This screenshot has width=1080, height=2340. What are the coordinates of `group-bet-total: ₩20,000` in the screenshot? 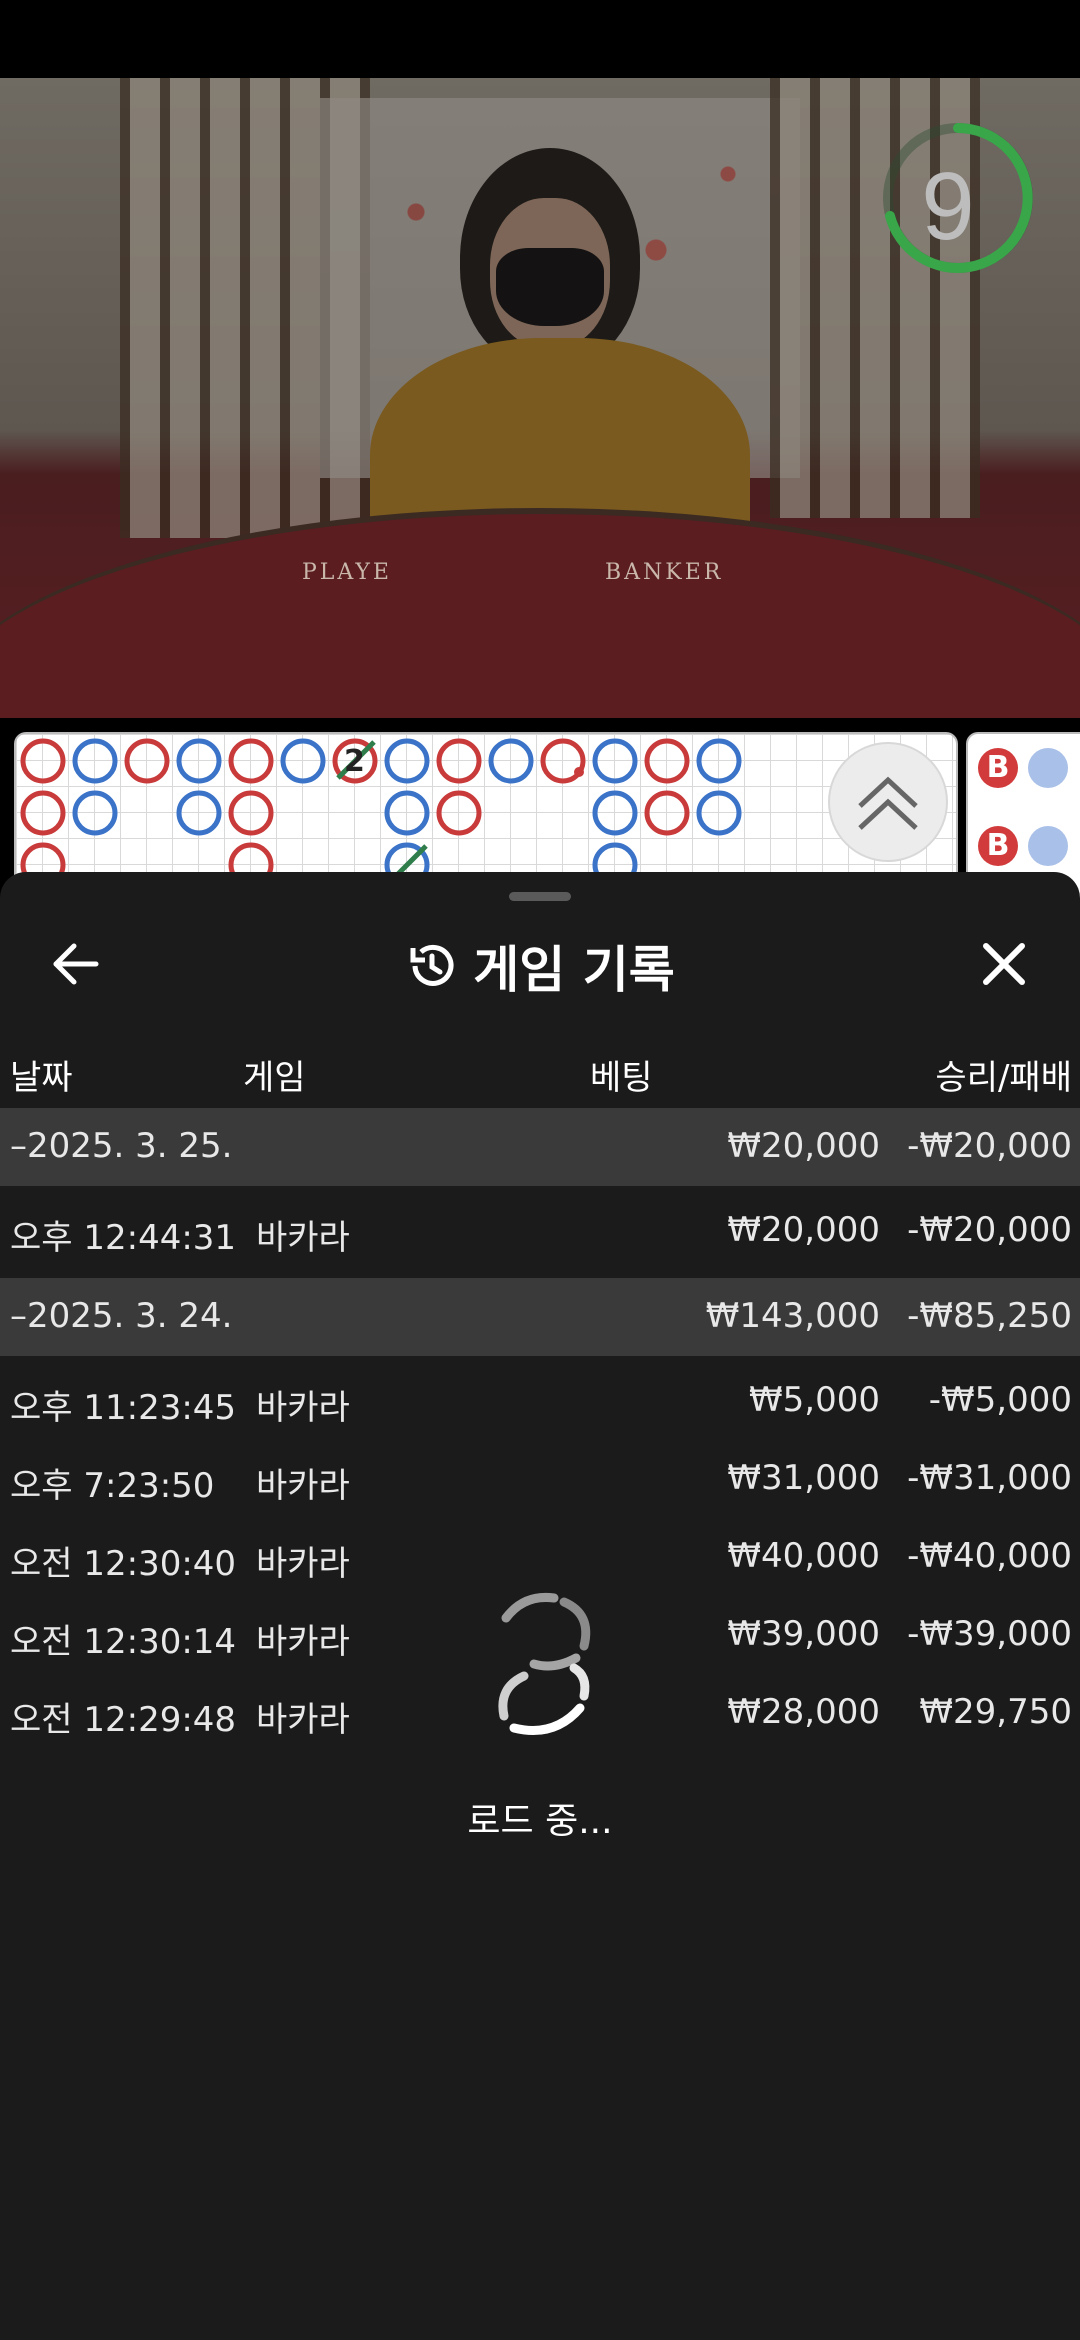 It's located at (803, 1146).